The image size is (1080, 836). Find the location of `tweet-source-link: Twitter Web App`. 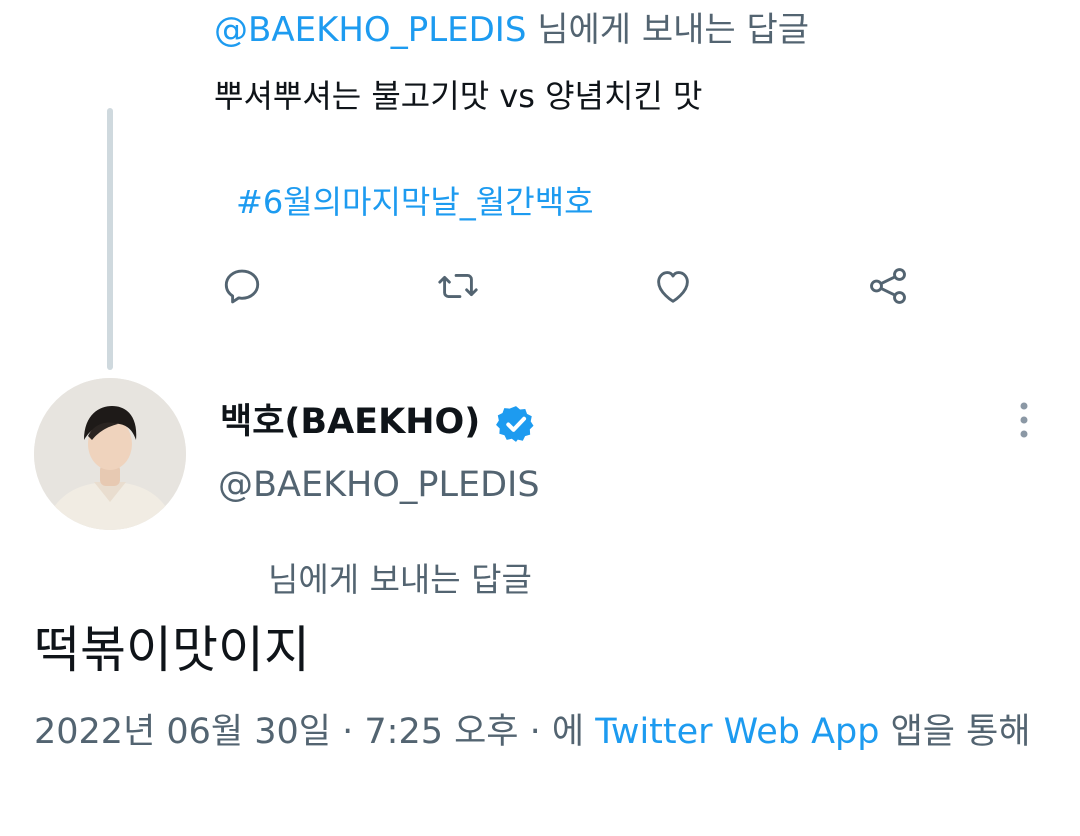

tweet-source-link: Twitter Web App is located at coordinates (737, 732).